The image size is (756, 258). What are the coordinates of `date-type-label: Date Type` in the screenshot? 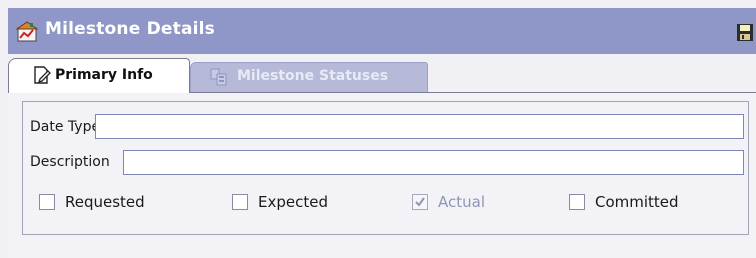 It's located at (65, 127).